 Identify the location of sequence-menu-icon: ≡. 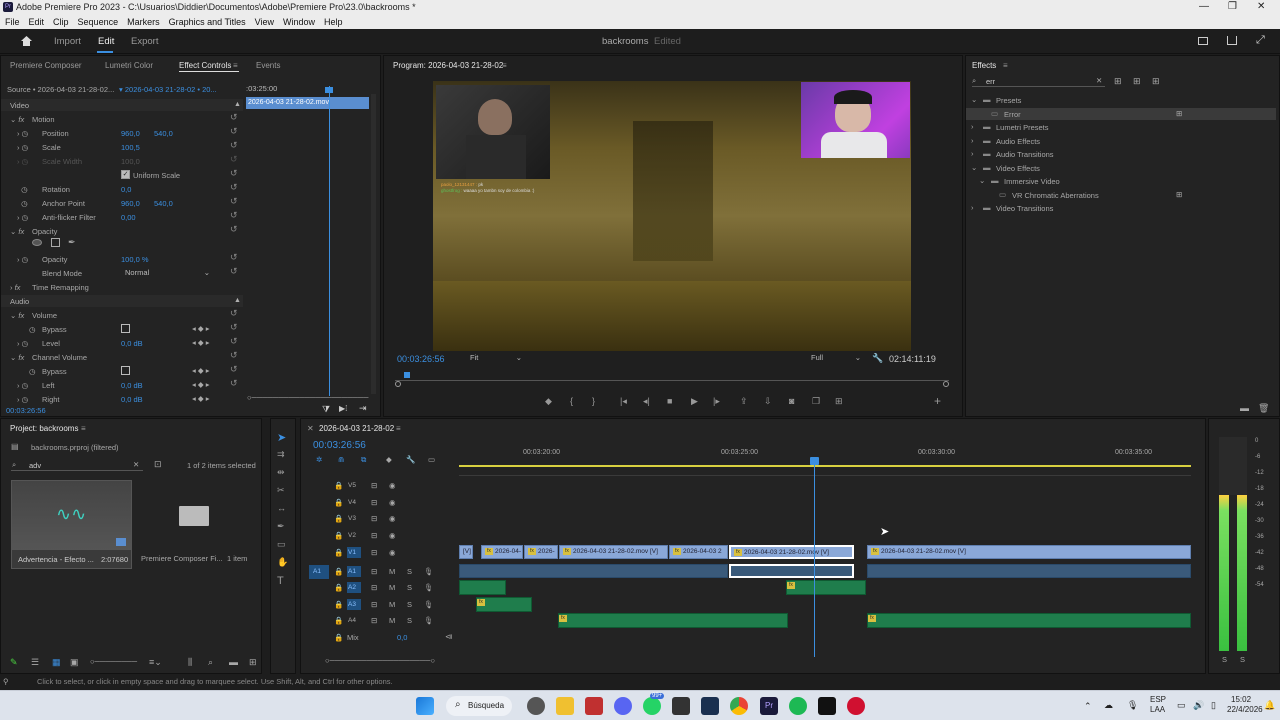
(398, 428).